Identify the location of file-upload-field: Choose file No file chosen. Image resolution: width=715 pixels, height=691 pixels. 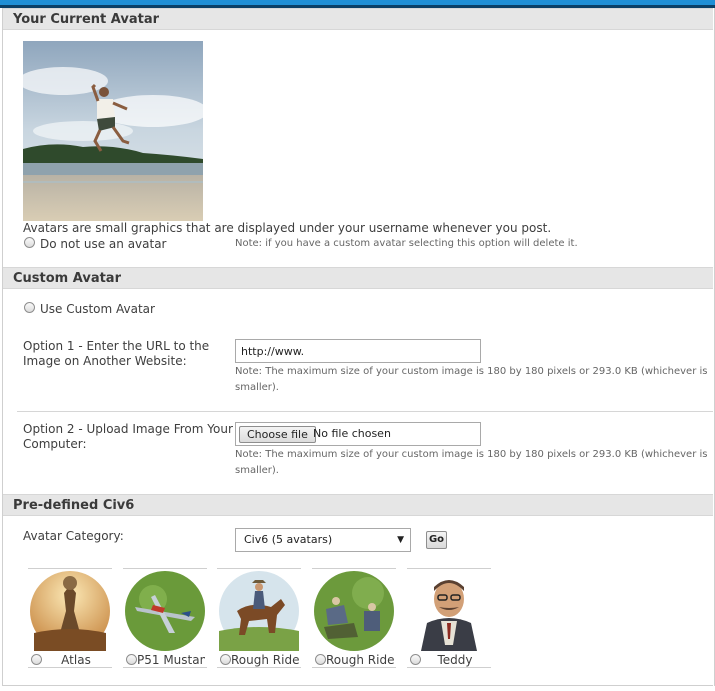
(358, 434).